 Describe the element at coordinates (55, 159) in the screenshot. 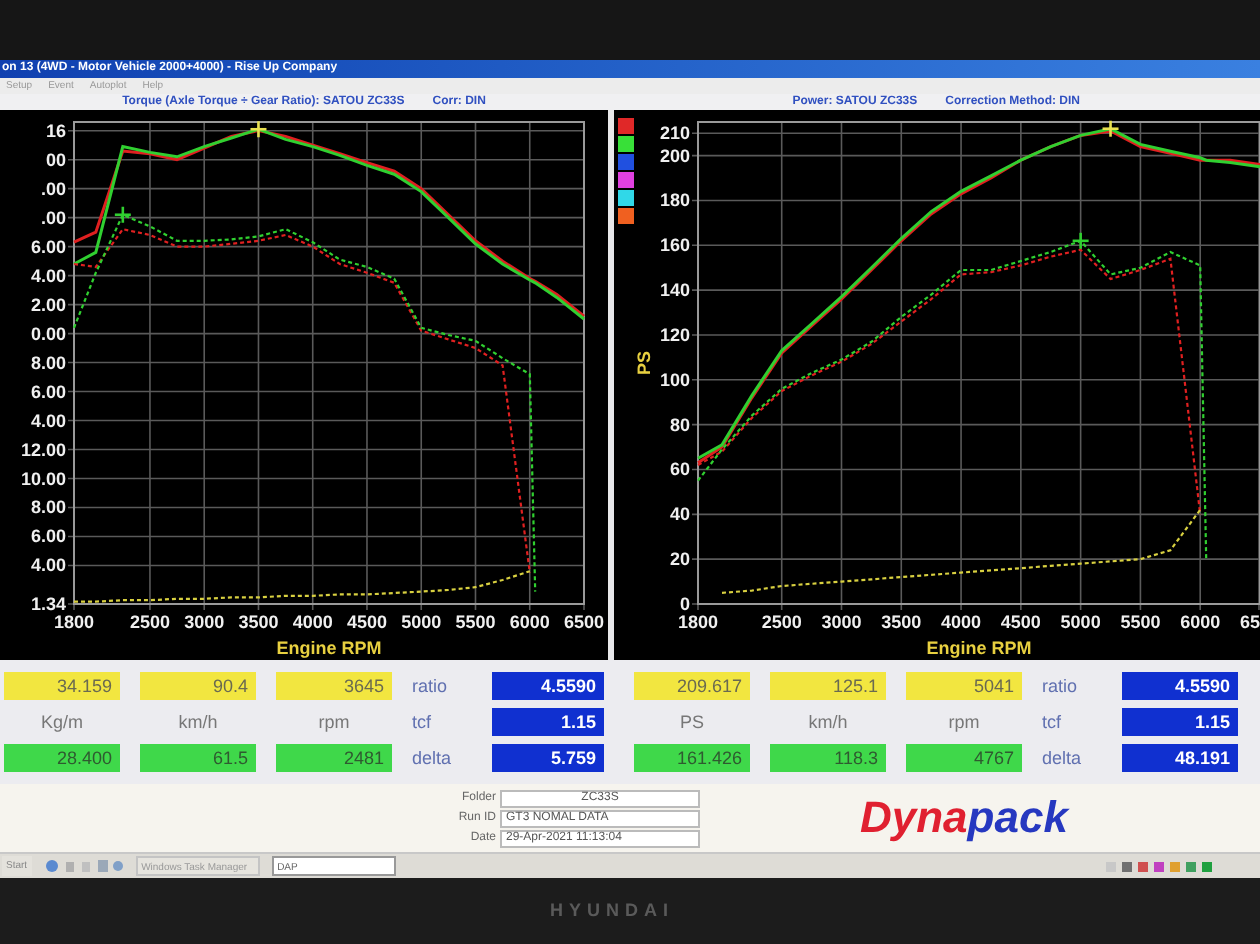

I see `axis-tick-label: 00` at that location.